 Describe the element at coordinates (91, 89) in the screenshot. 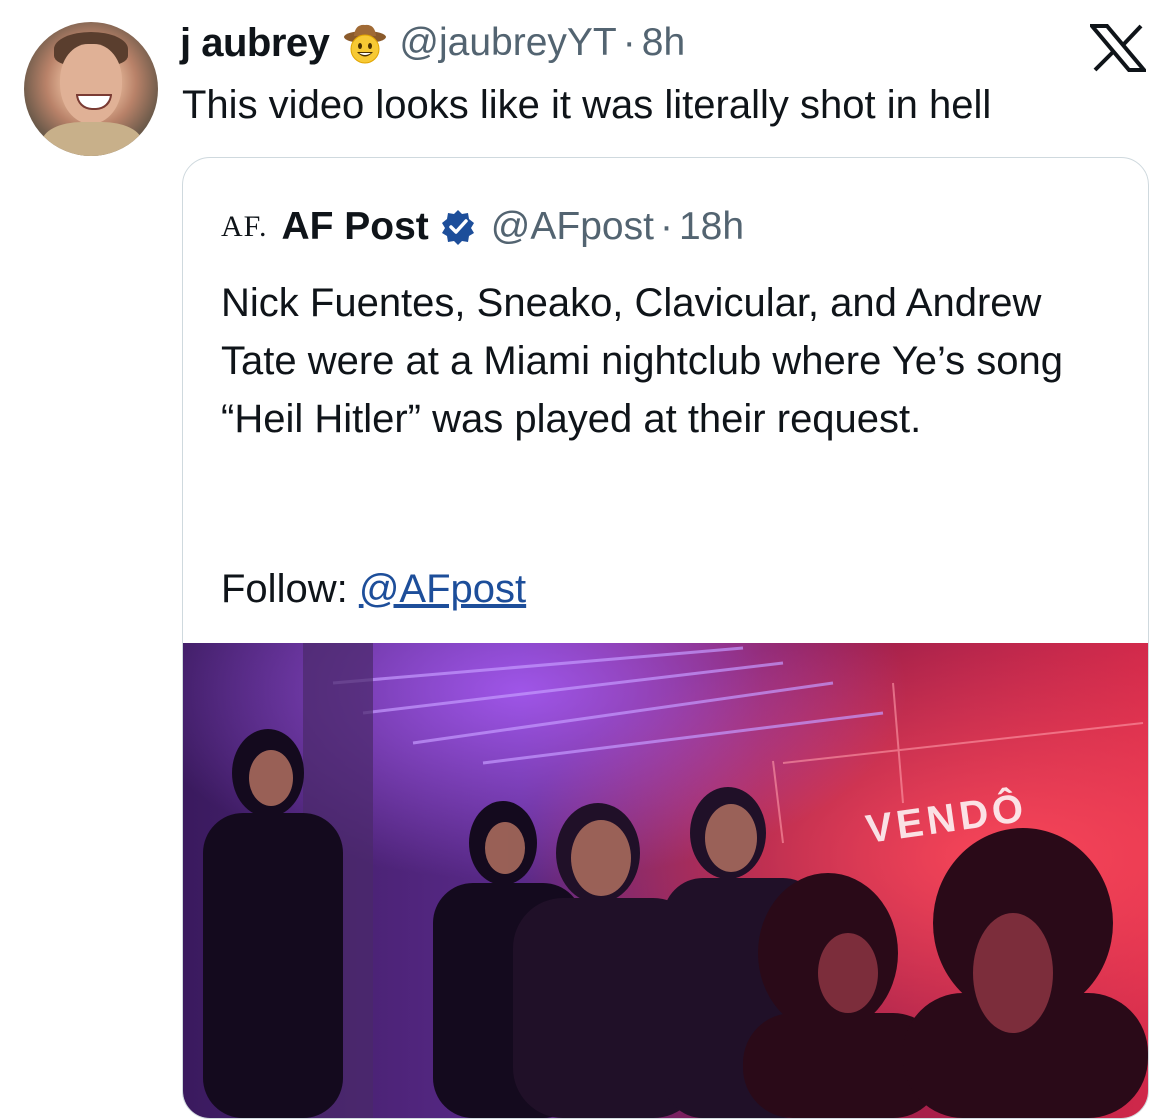

I see `author-avatar` at that location.